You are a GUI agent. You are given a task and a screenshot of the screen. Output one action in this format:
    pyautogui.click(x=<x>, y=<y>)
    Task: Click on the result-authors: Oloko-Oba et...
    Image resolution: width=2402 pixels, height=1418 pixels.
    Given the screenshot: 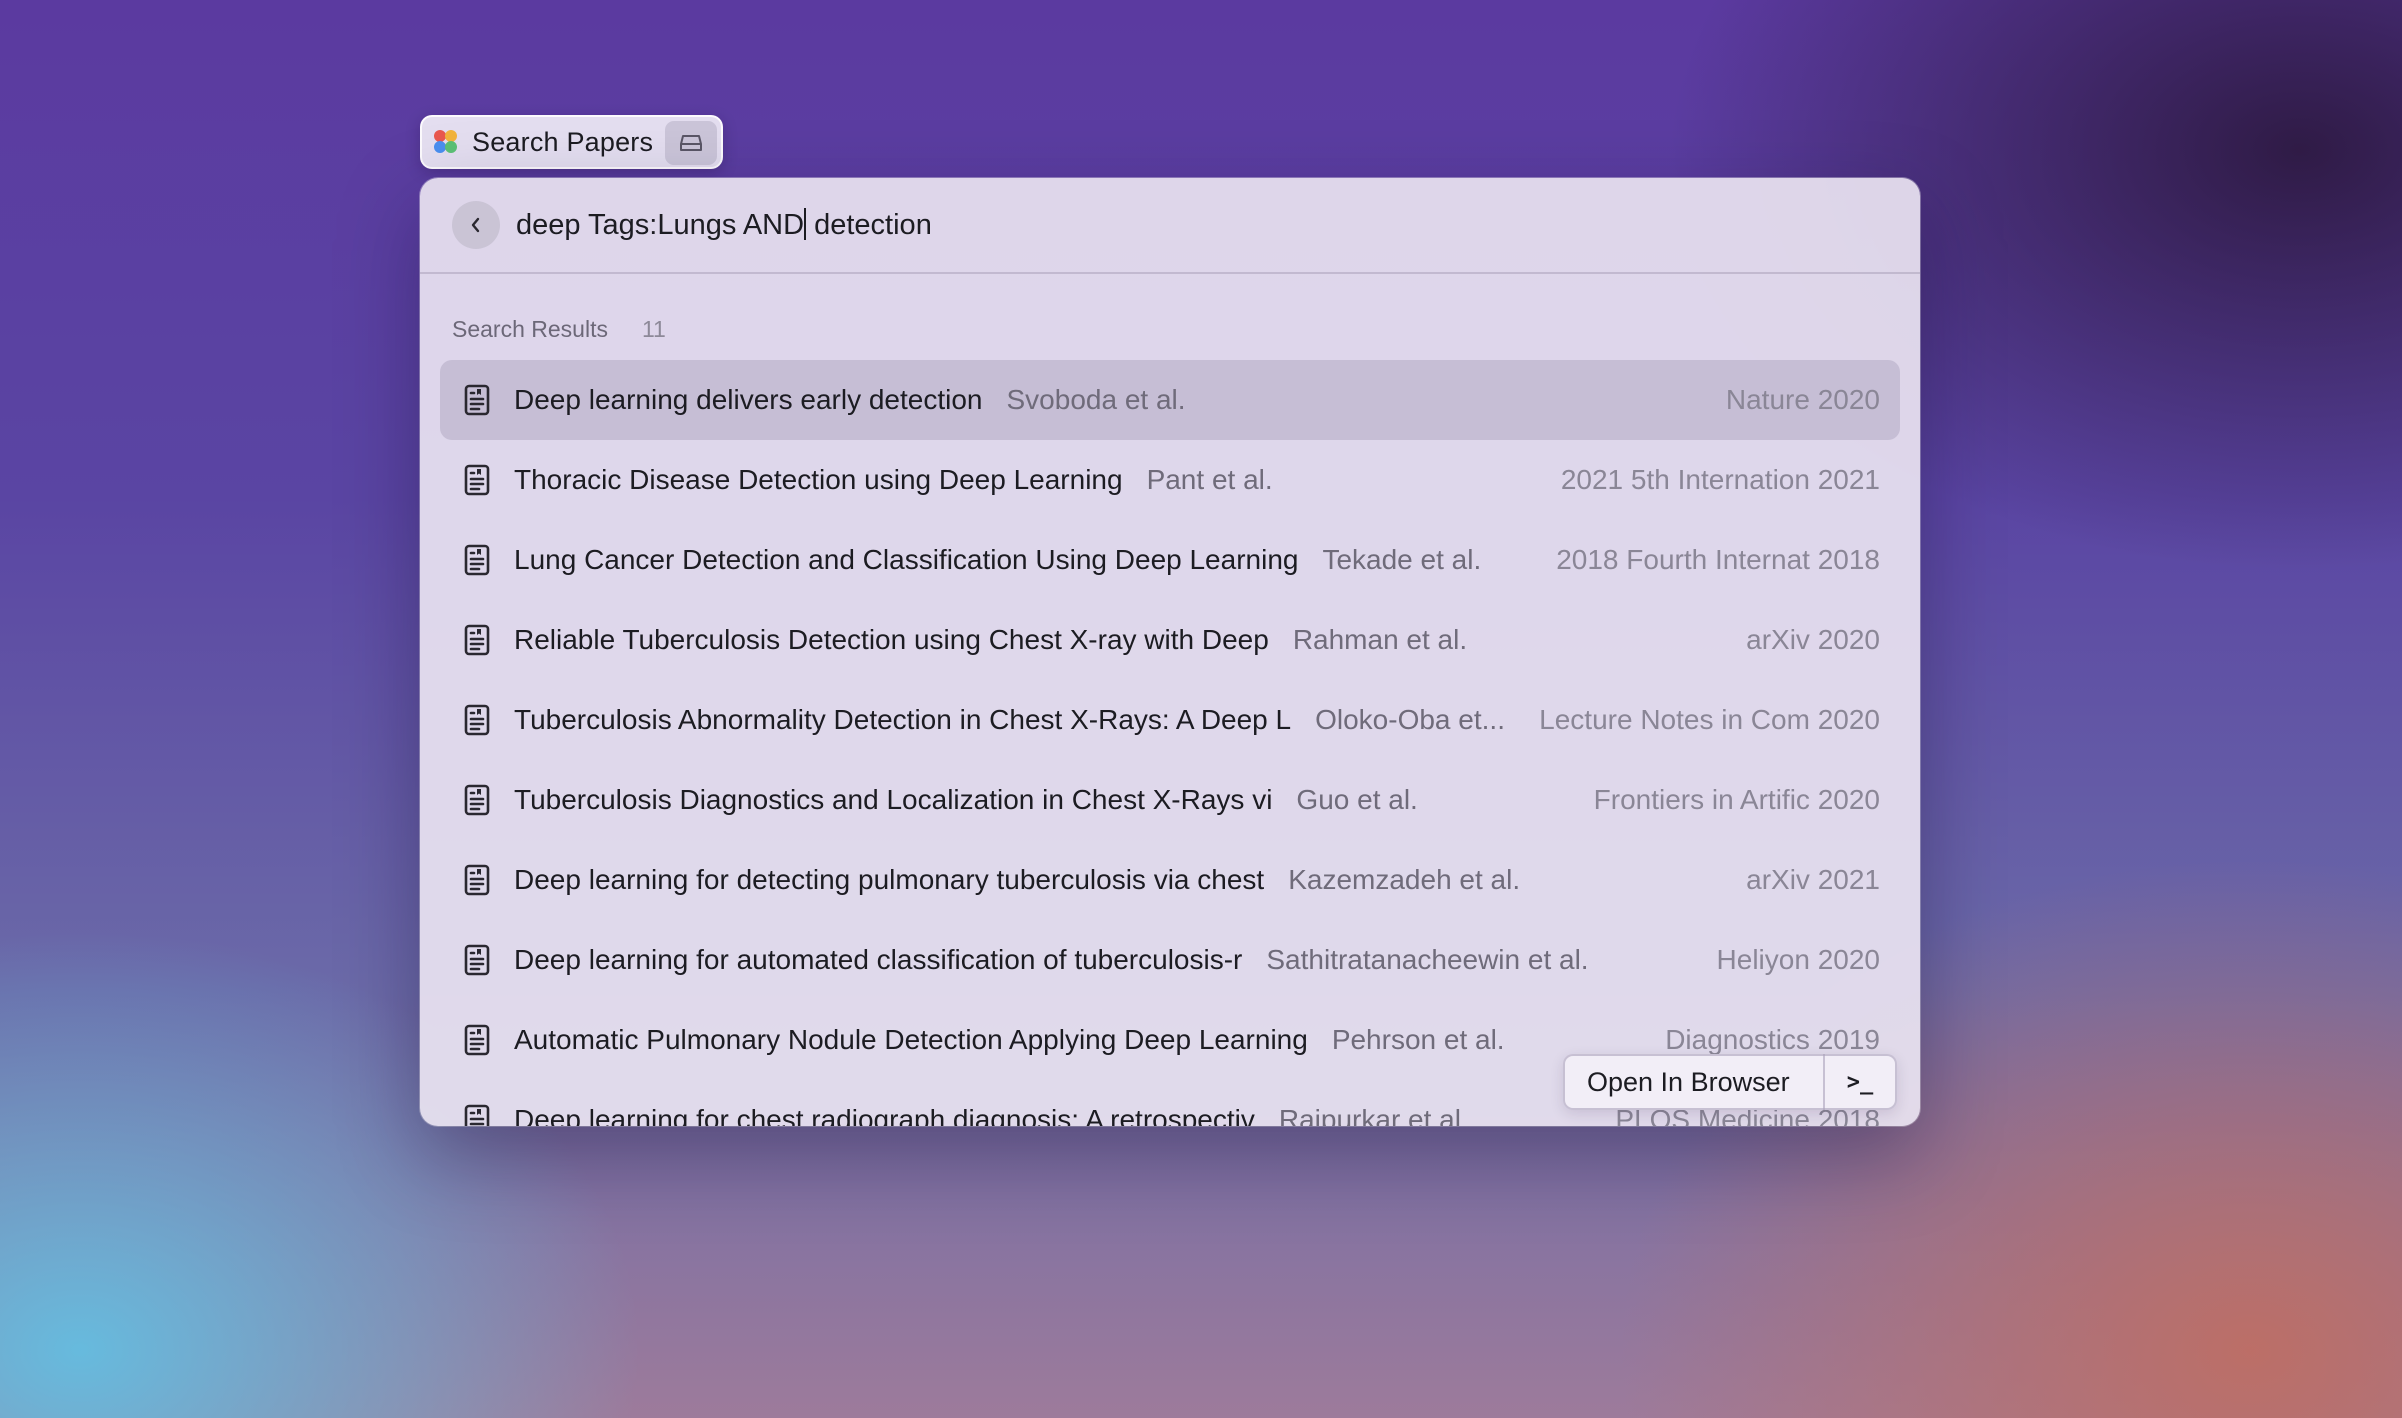 What is the action you would take?
    pyautogui.click(x=1410, y=719)
    